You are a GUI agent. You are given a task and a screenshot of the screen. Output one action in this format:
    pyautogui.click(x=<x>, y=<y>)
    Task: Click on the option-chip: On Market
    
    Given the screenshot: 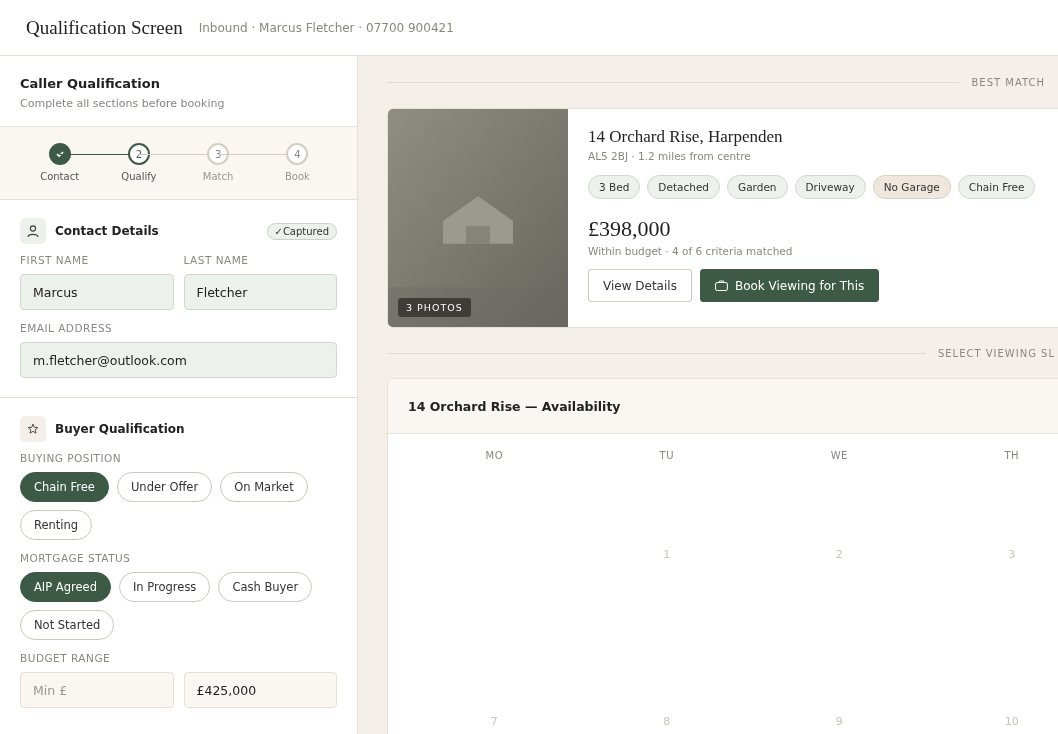 What is the action you would take?
    pyautogui.click(x=264, y=487)
    